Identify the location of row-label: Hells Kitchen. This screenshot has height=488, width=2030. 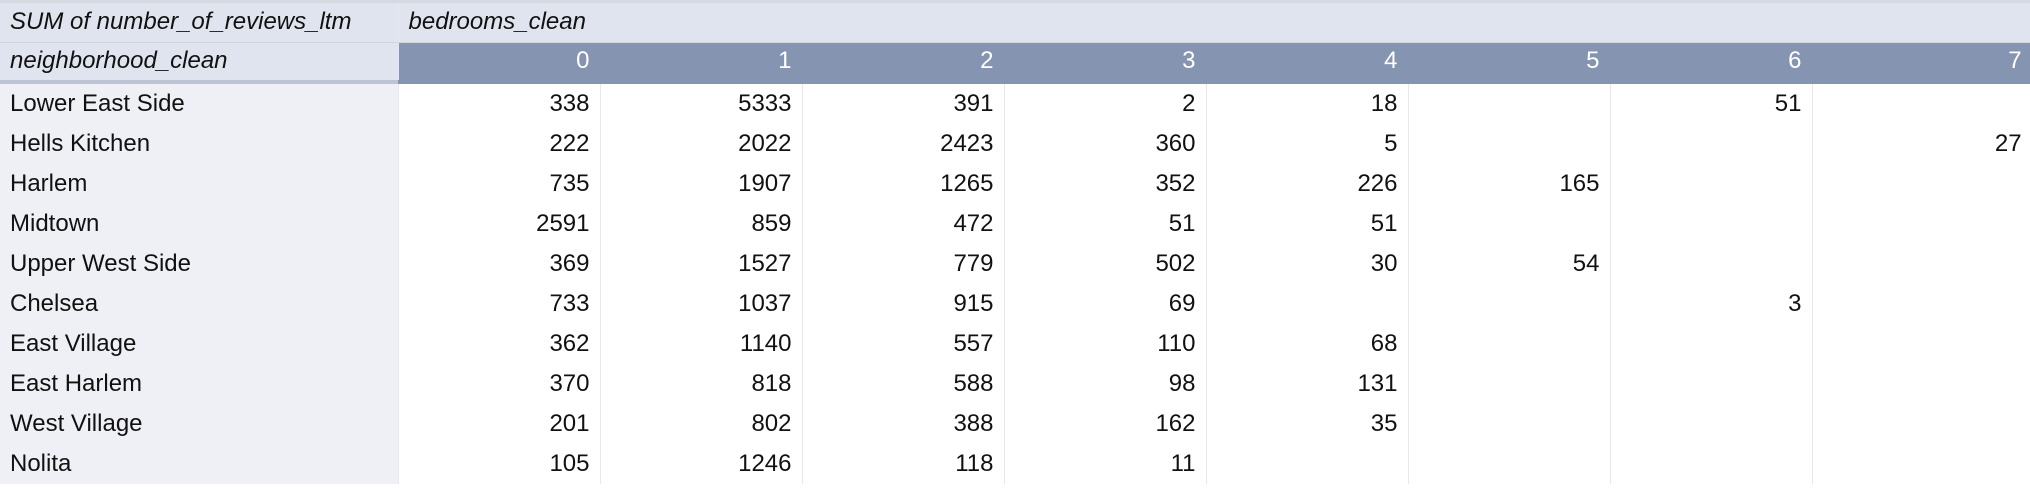
(199, 144).